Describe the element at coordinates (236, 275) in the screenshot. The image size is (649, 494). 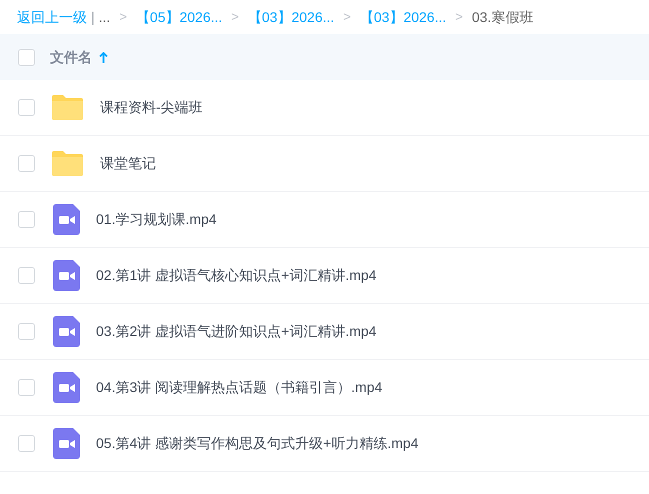
I see `file-name: 02.第1讲 虚拟语气核心知识点+词汇精讲.mp4` at that location.